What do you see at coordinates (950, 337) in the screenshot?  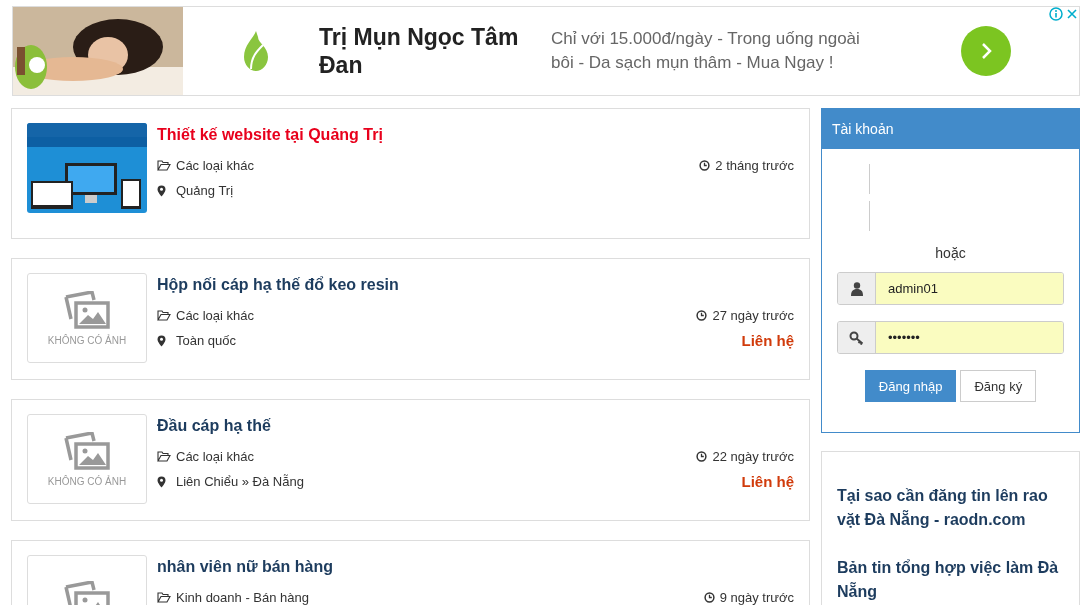 I see `password-field: •••••••` at bounding box center [950, 337].